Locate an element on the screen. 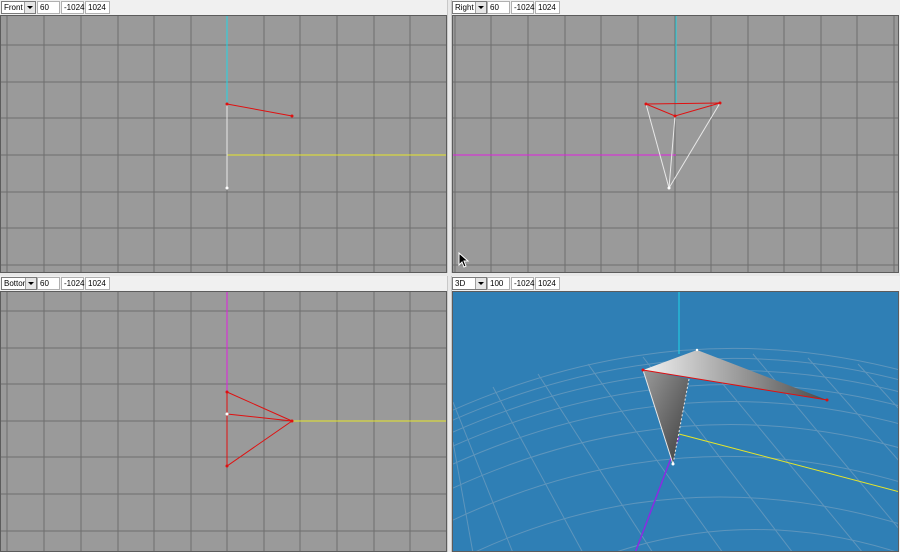  range-min-field-bottom: -1024 is located at coordinates (72, 283).